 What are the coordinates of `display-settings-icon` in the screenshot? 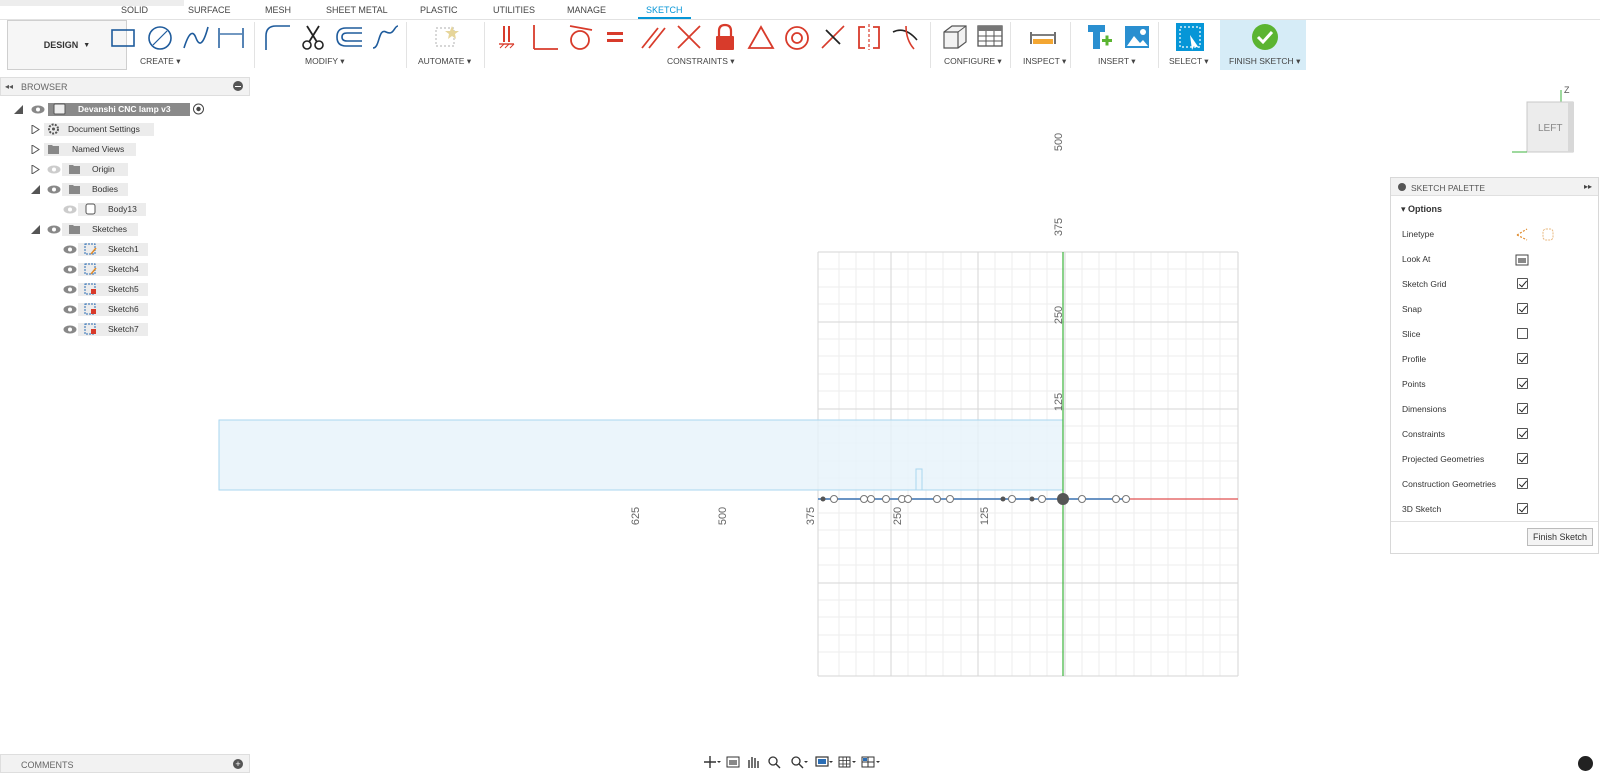 It's located at (824, 761).